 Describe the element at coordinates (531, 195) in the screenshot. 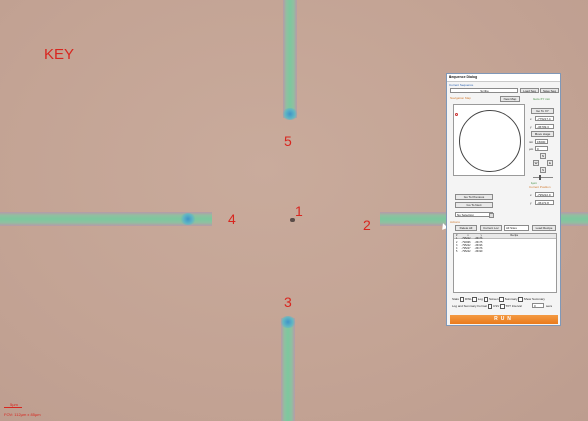

I see `pos-x-label: x` at that location.